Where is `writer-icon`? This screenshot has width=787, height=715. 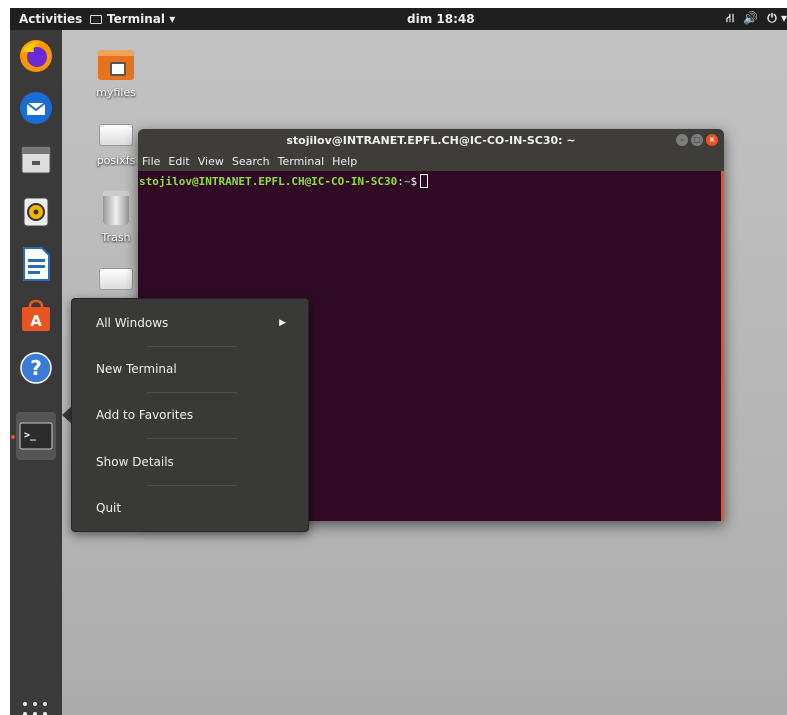
writer-icon is located at coordinates (36, 264).